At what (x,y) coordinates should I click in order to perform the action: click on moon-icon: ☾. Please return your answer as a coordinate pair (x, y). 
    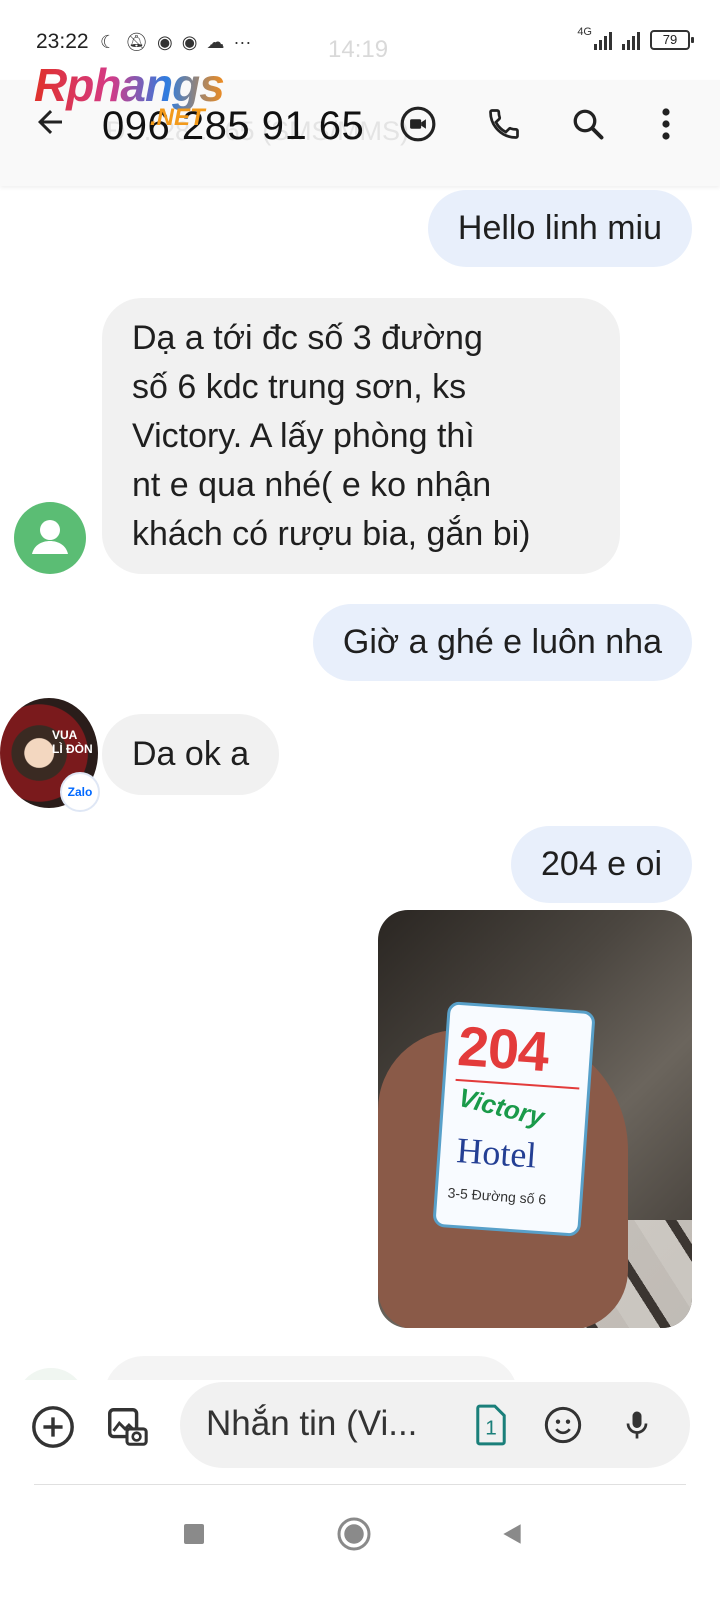
    Looking at the image, I should click on (108, 42).